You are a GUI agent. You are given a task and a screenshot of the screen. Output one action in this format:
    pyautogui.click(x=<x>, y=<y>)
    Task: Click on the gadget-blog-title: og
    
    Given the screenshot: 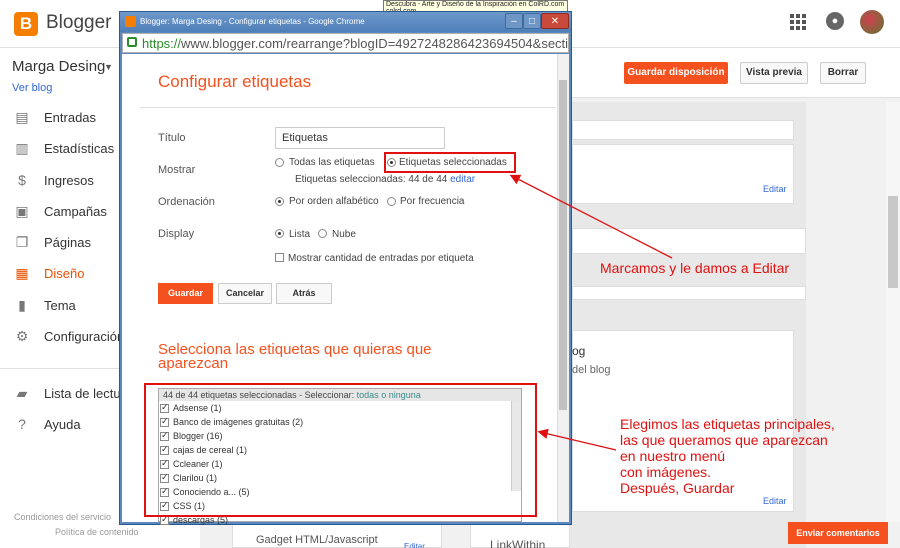 What is the action you would take?
    pyautogui.click(x=579, y=351)
    